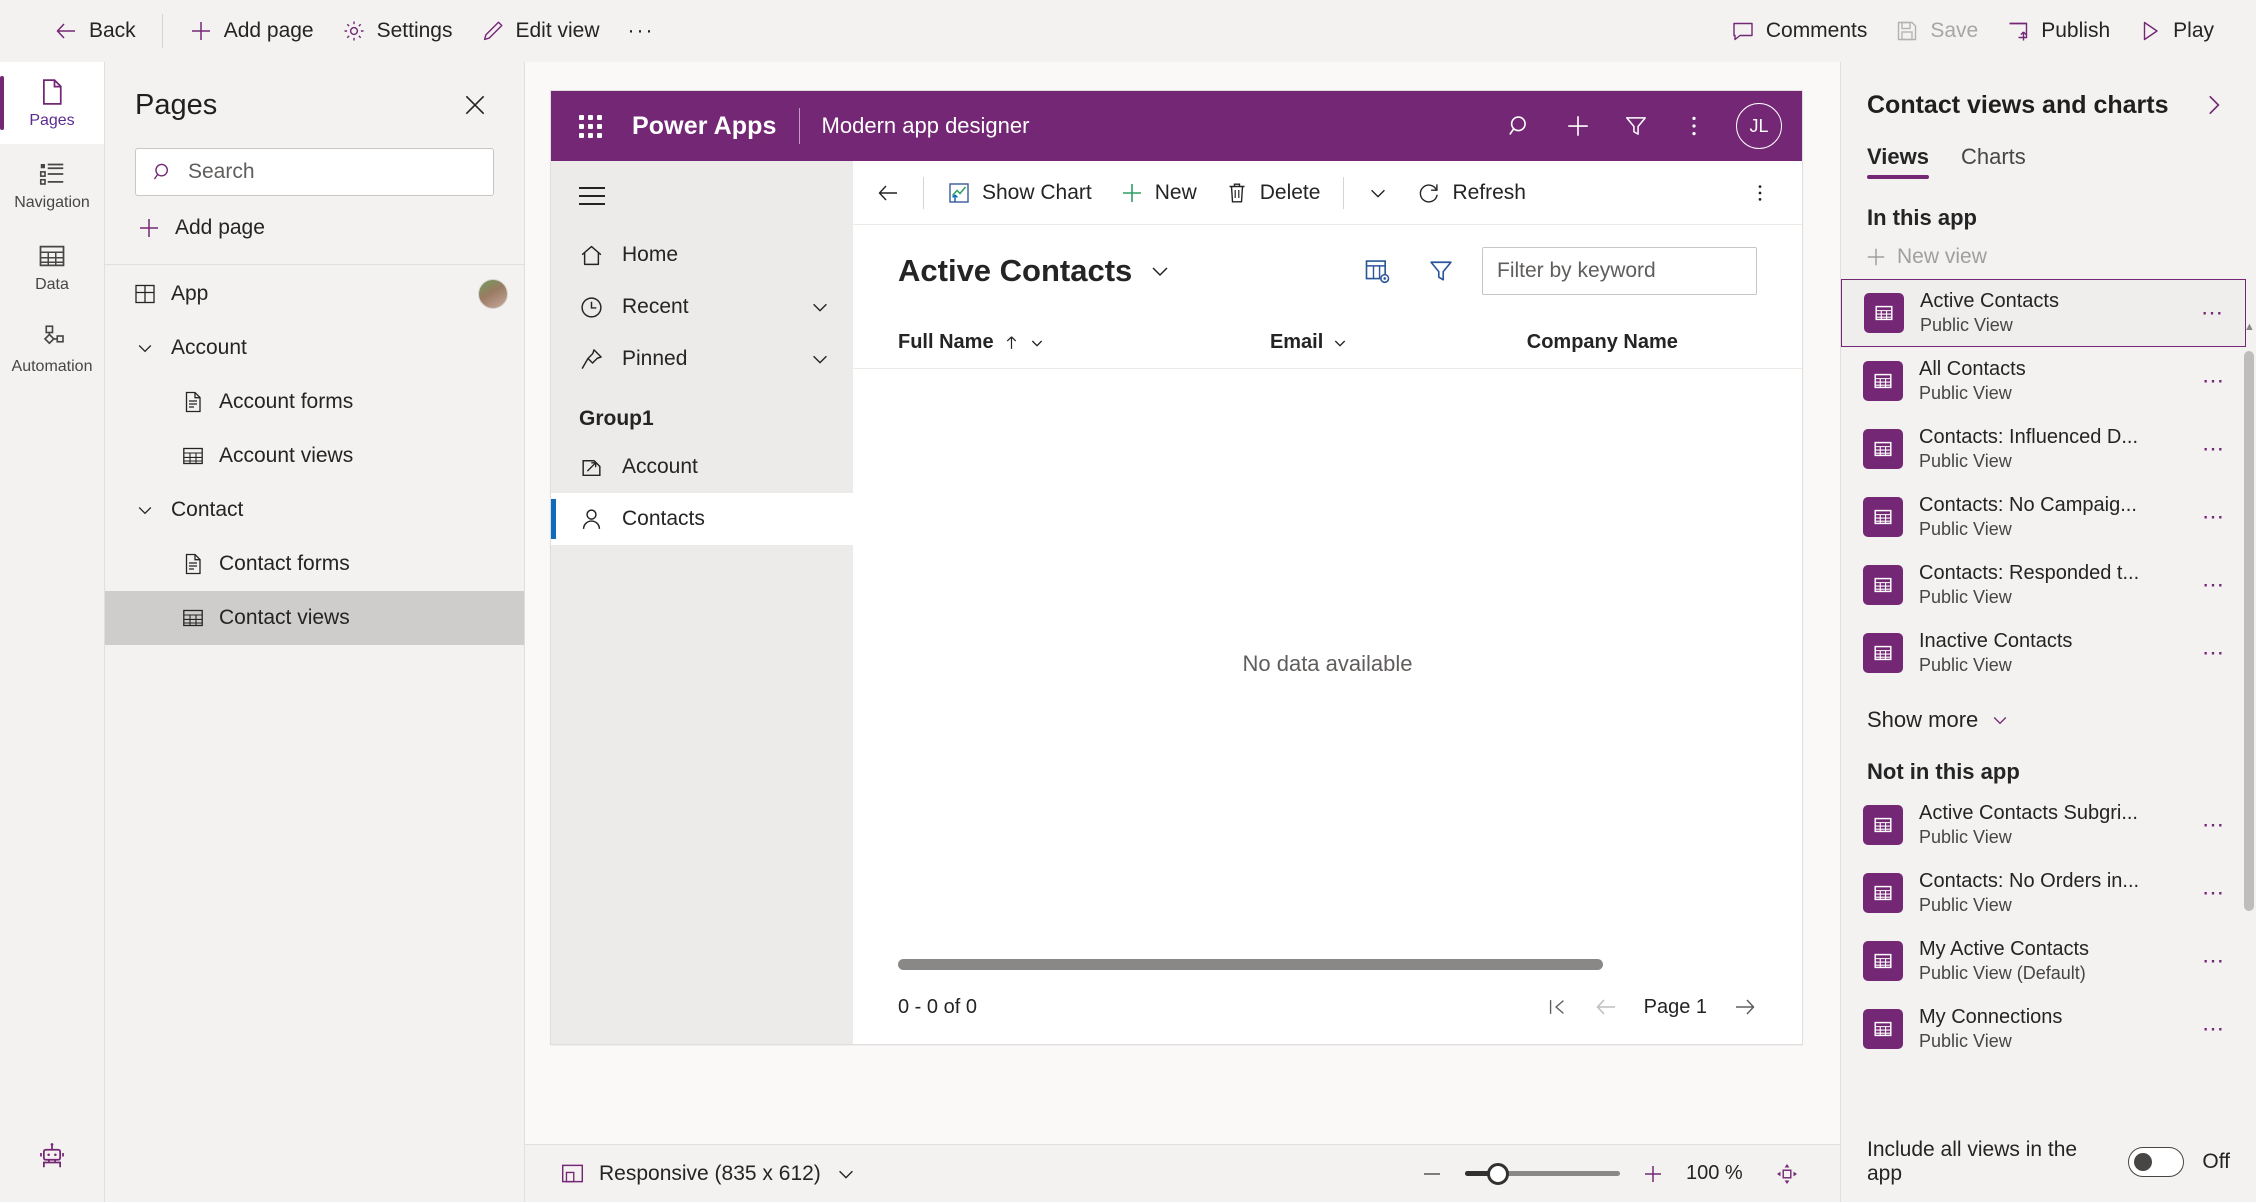 This screenshot has height=1202, width=2256. What do you see at coordinates (1471, 193) in the screenshot?
I see `refresh-button: Refresh` at bounding box center [1471, 193].